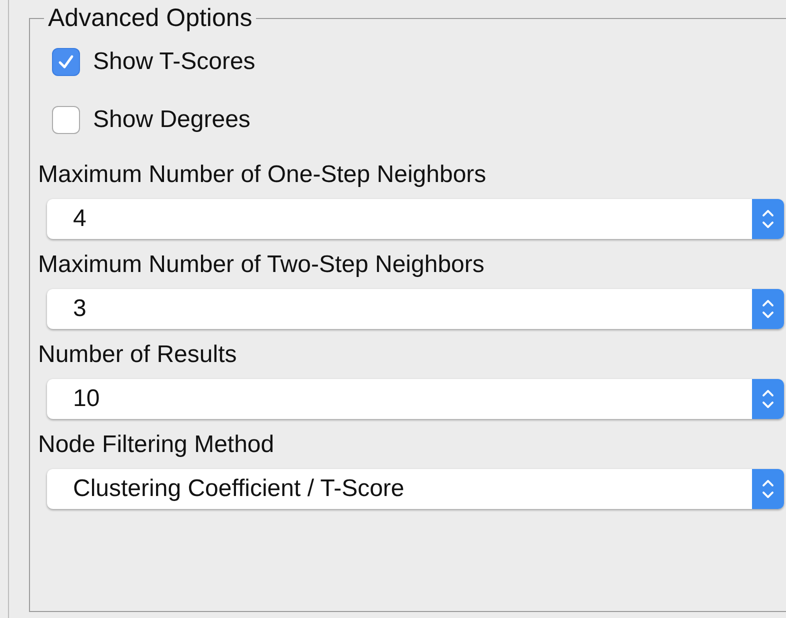 The width and height of the screenshot is (786, 618). What do you see at coordinates (415, 219) in the screenshot?
I see `dropdown: 4` at bounding box center [415, 219].